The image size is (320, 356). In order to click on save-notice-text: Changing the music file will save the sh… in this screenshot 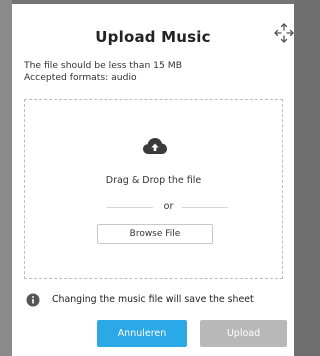, I will do `click(153, 299)`.